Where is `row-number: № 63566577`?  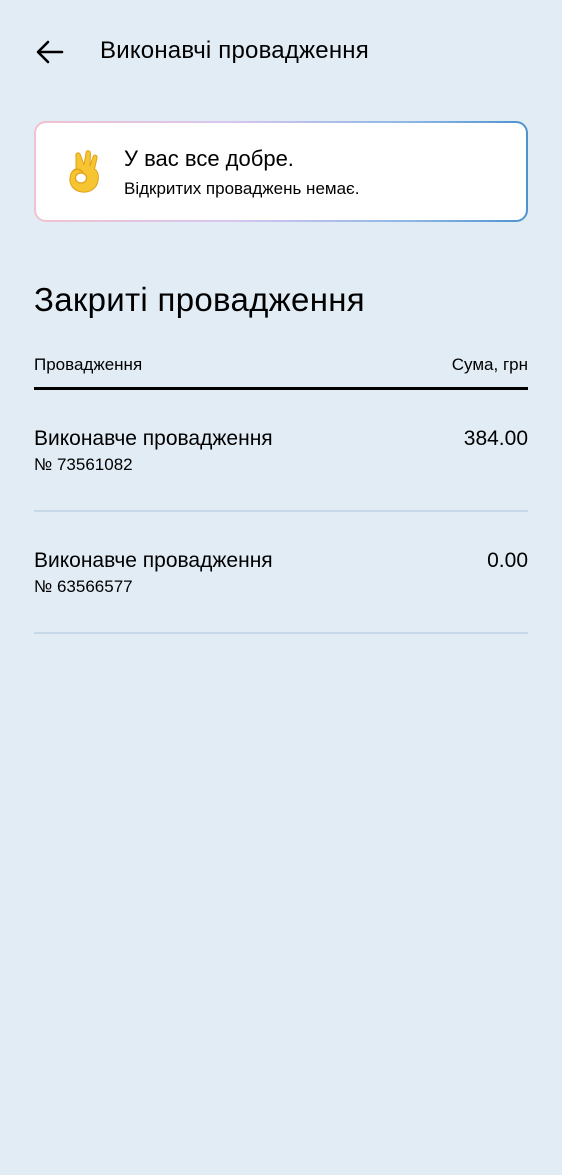 row-number: № 63566577 is located at coordinates (83, 586).